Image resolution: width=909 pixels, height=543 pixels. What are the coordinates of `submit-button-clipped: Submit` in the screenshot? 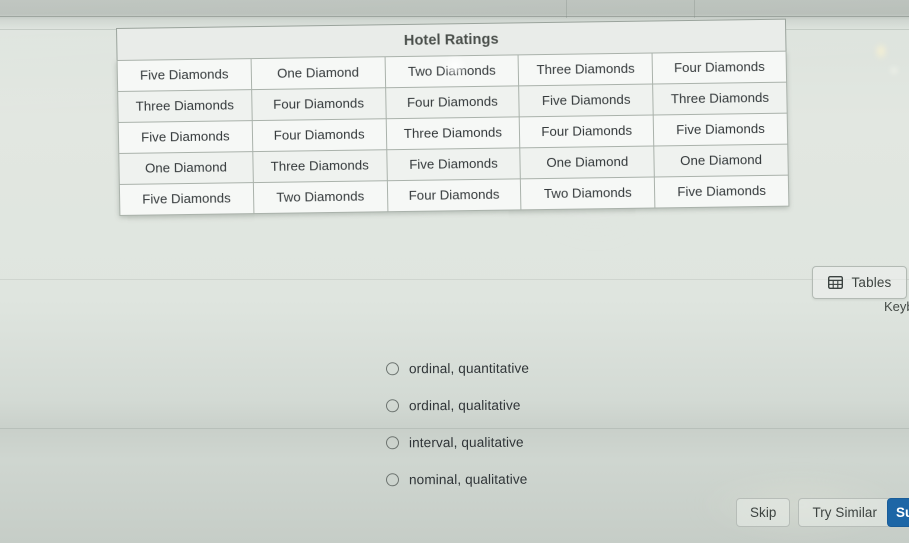 It's located at (898, 513).